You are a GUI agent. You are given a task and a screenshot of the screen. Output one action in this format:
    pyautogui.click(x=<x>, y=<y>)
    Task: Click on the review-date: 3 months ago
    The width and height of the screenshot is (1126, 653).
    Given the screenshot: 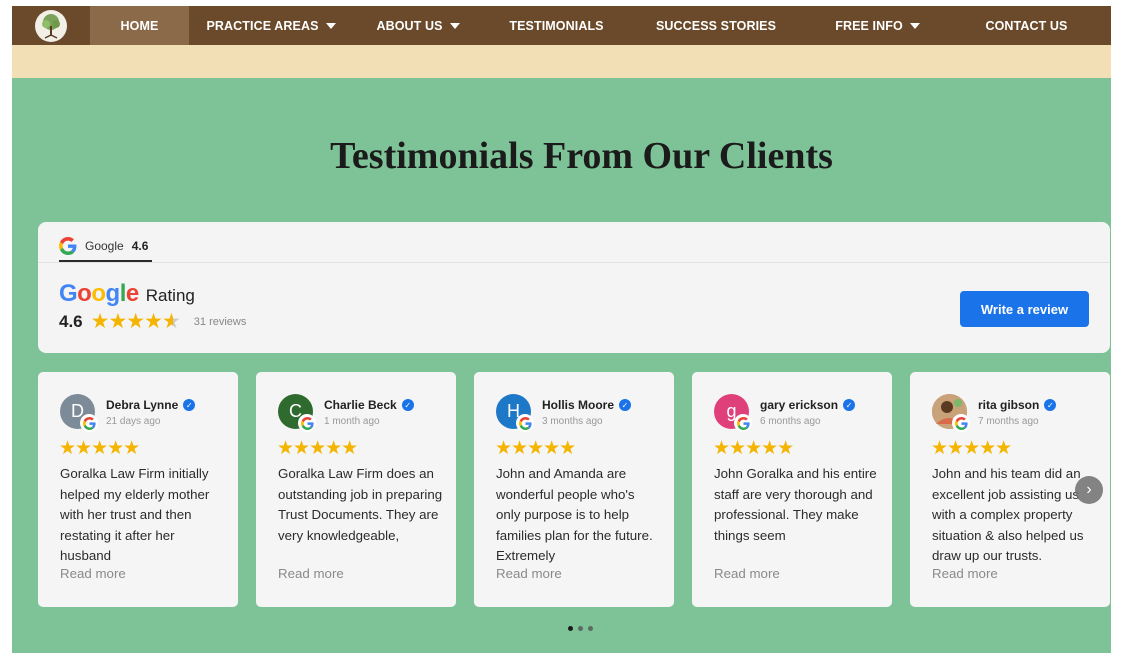 What is the action you would take?
    pyautogui.click(x=572, y=421)
    